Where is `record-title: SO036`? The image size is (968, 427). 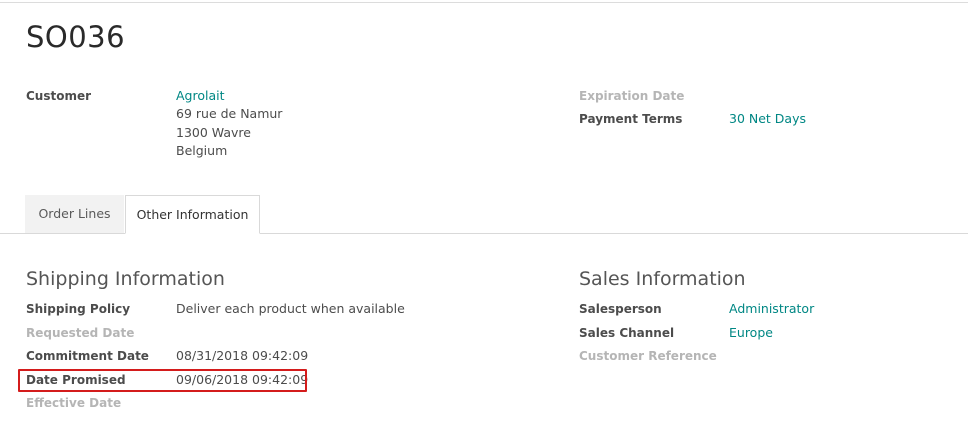
record-title: SO036 is located at coordinates (76, 37).